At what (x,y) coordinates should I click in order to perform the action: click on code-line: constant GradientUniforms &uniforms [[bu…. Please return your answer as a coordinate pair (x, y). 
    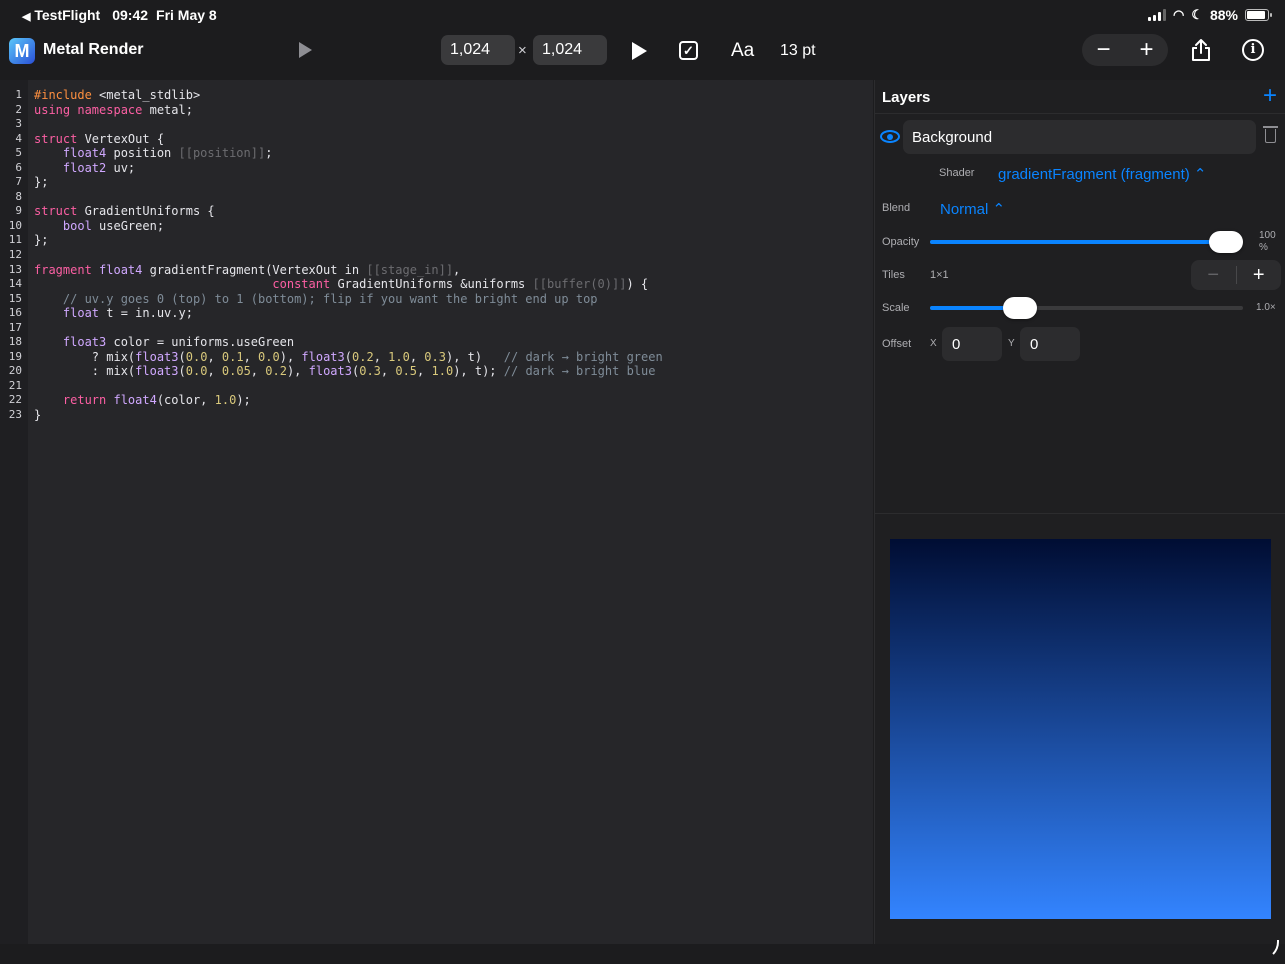
    Looking at the image, I should click on (341, 284).